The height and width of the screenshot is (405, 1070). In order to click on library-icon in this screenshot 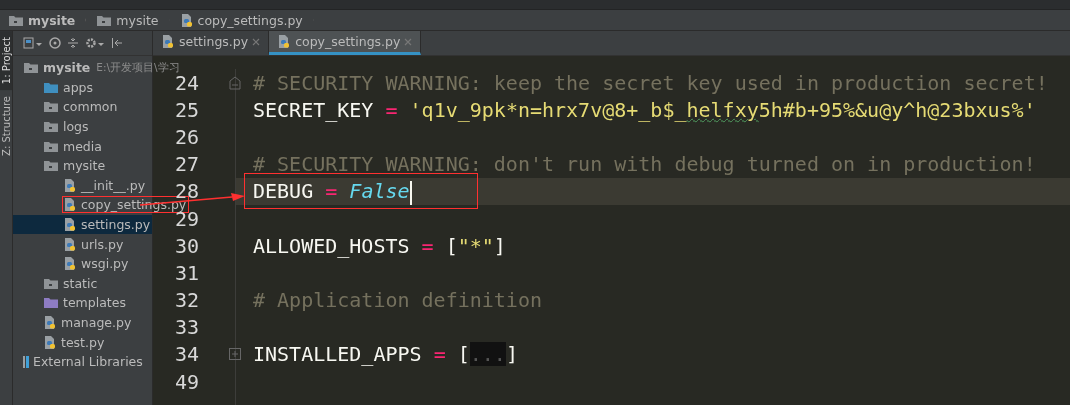, I will do `click(26, 361)`.